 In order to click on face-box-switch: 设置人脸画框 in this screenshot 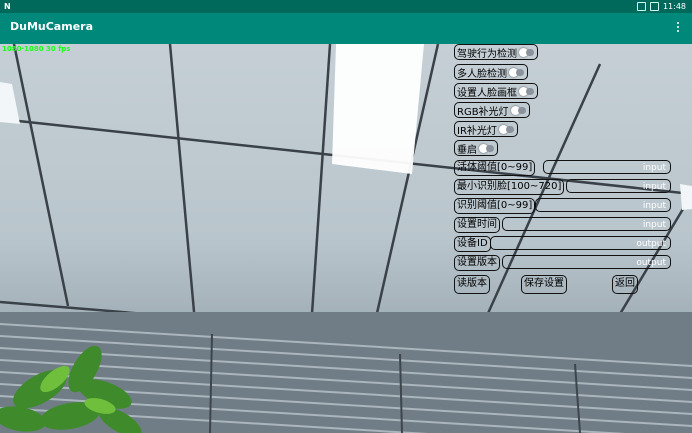, I will do `click(496, 91)`.